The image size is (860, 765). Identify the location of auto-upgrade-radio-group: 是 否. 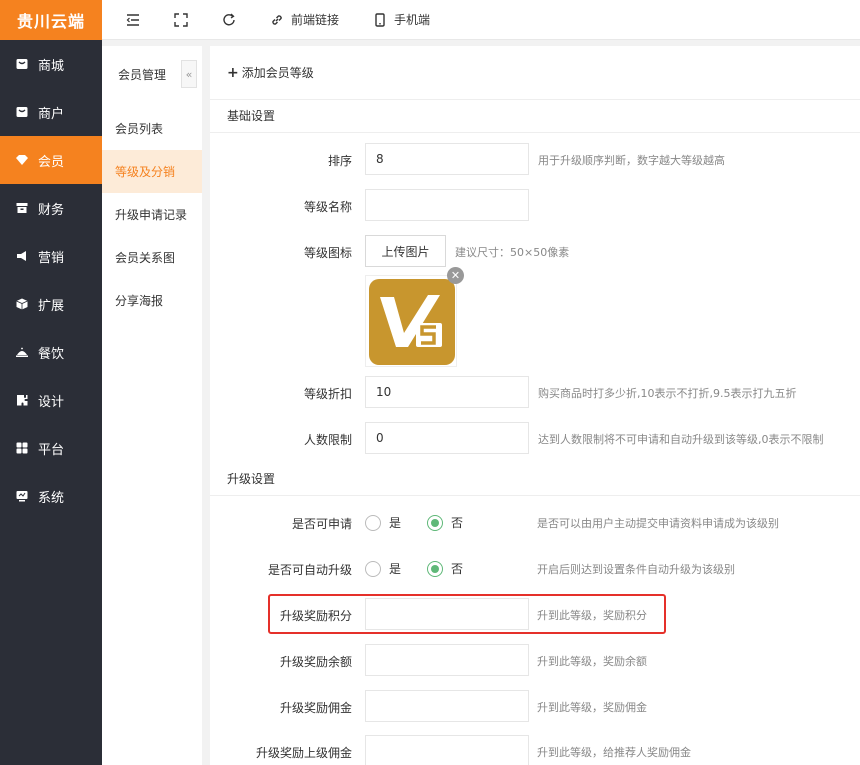
(427, 568).